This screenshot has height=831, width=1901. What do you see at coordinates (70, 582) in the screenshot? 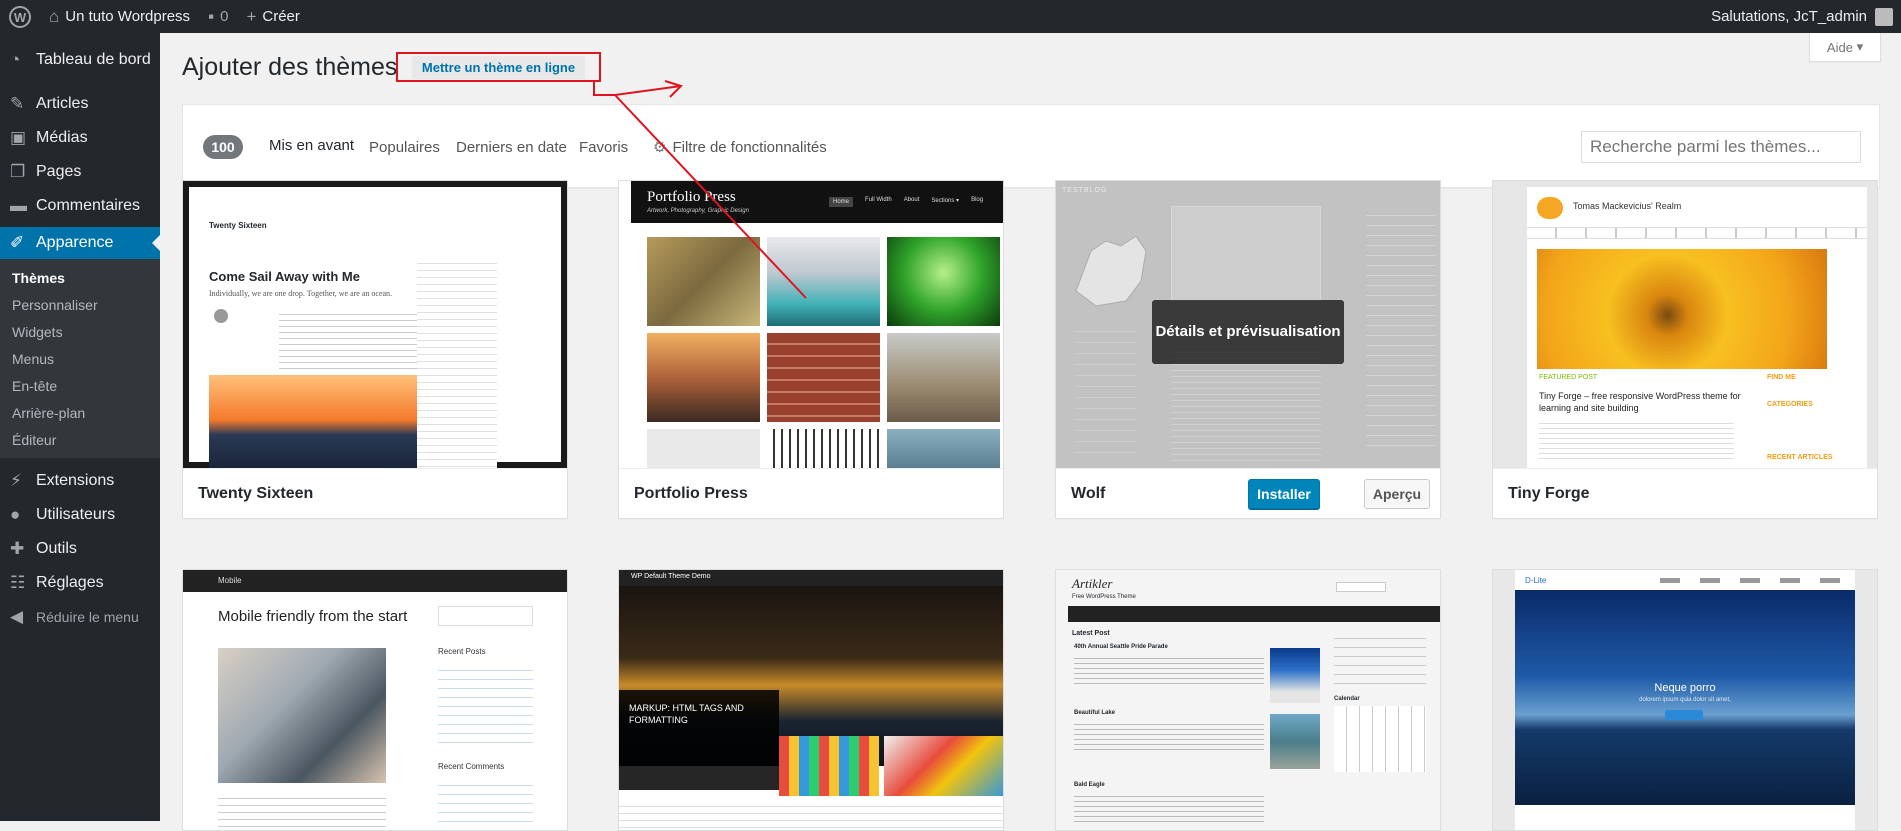
I see `menu-label: Réglages` at bounding box center [70, 582].